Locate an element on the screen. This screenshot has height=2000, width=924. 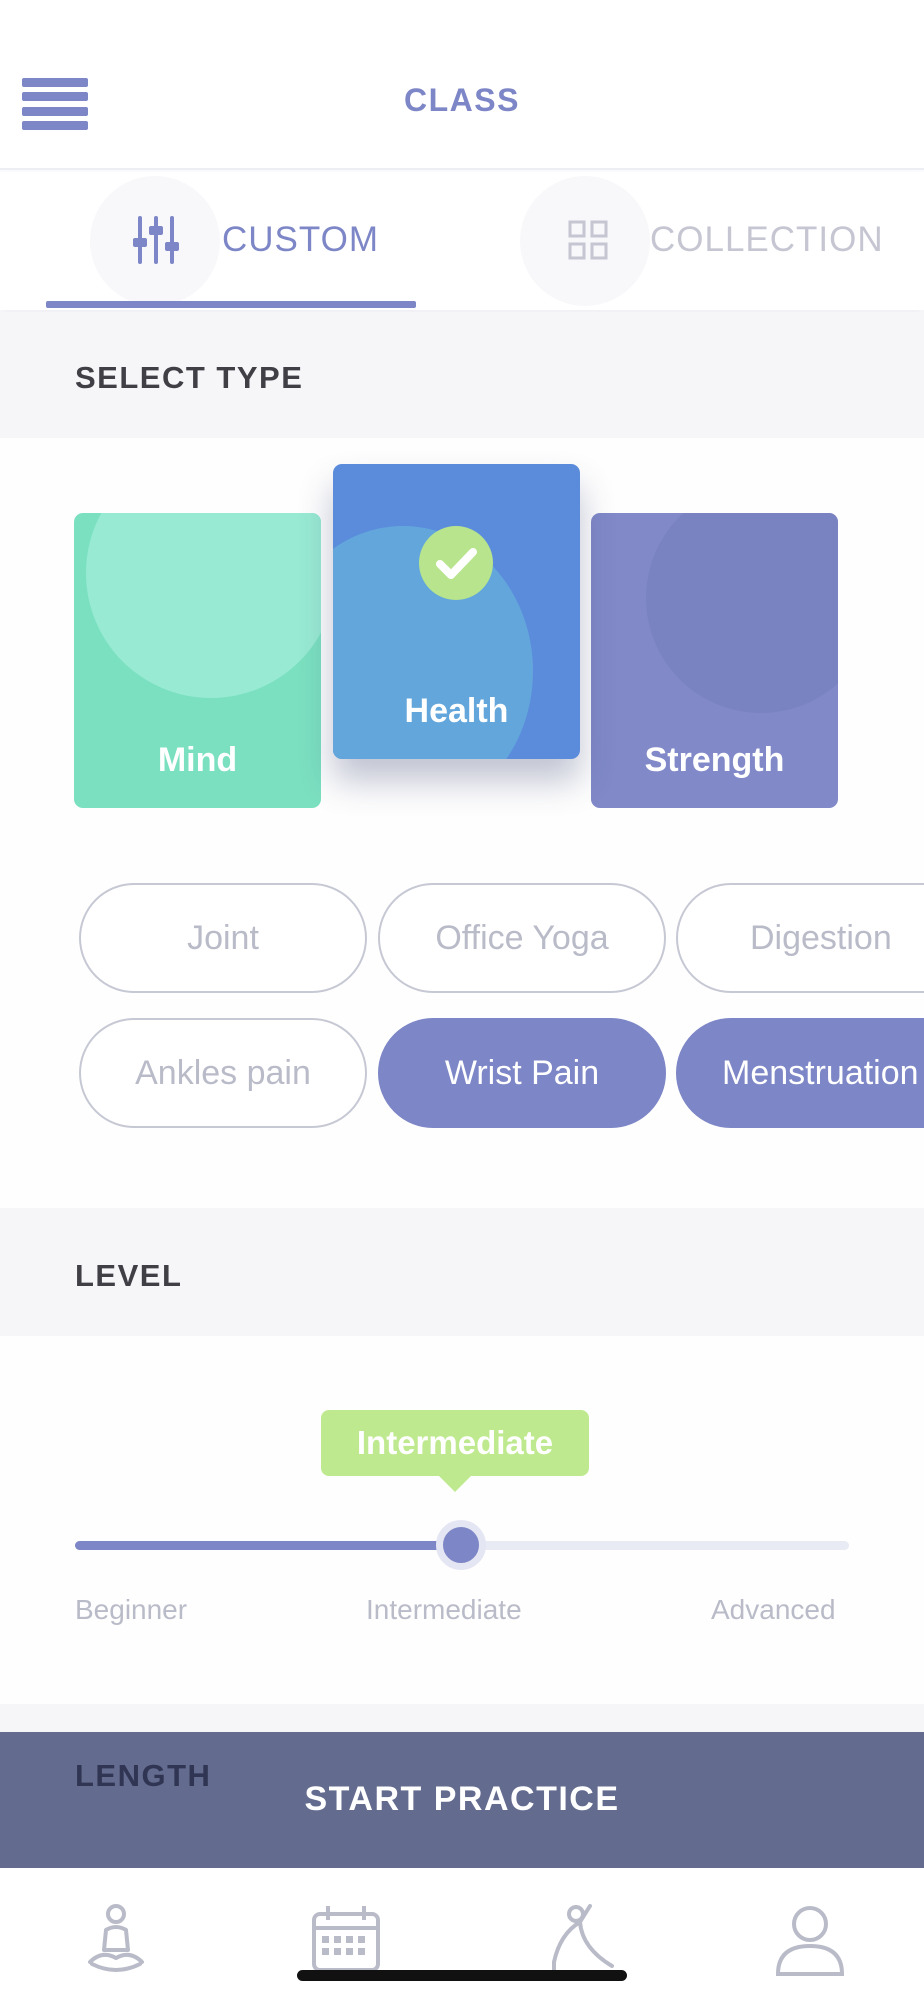
type-card-health: Health is located at coordinates (456, 611).